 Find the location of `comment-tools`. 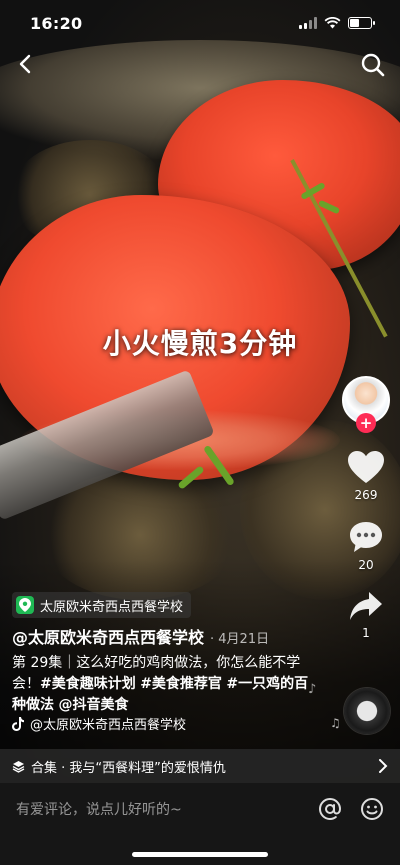

comment-tools is located at coordinates (351, 809).